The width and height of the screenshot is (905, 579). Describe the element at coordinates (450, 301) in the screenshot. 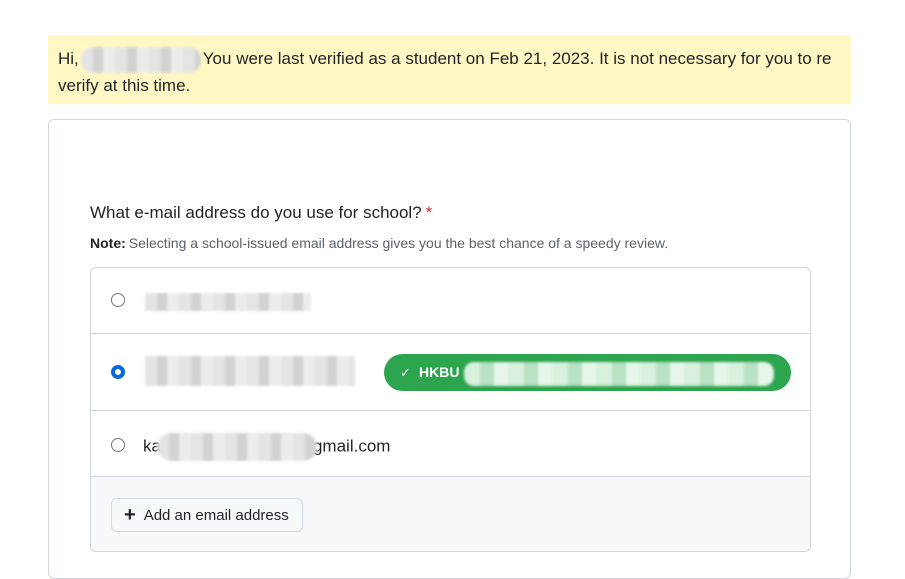

I see `email-option` at that location.